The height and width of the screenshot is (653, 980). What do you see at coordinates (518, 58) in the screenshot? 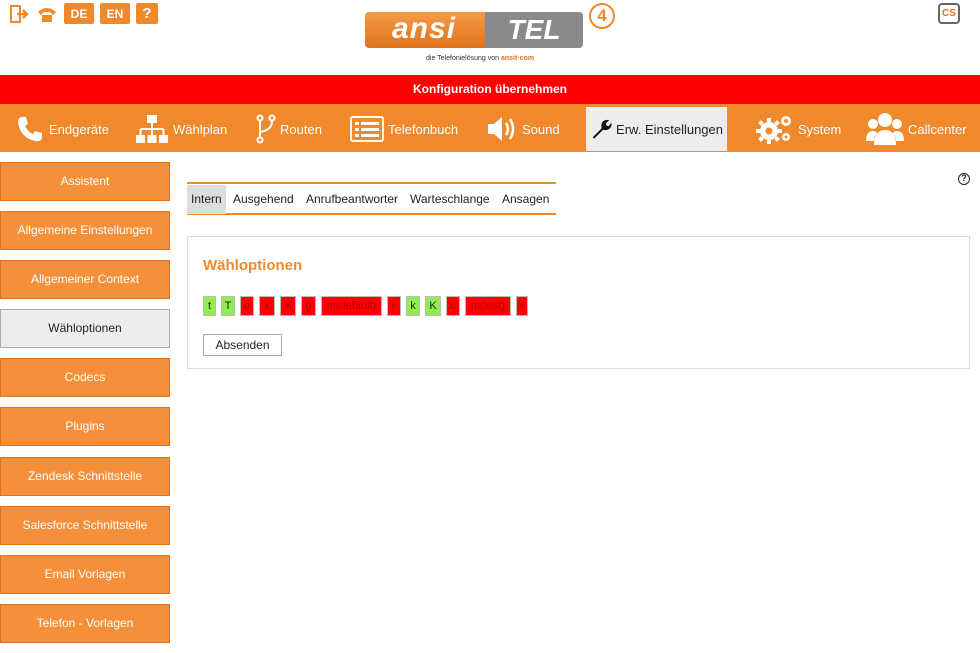
I see `logo-tagline-brand: ansit·com` at bounding box center [518, 58].